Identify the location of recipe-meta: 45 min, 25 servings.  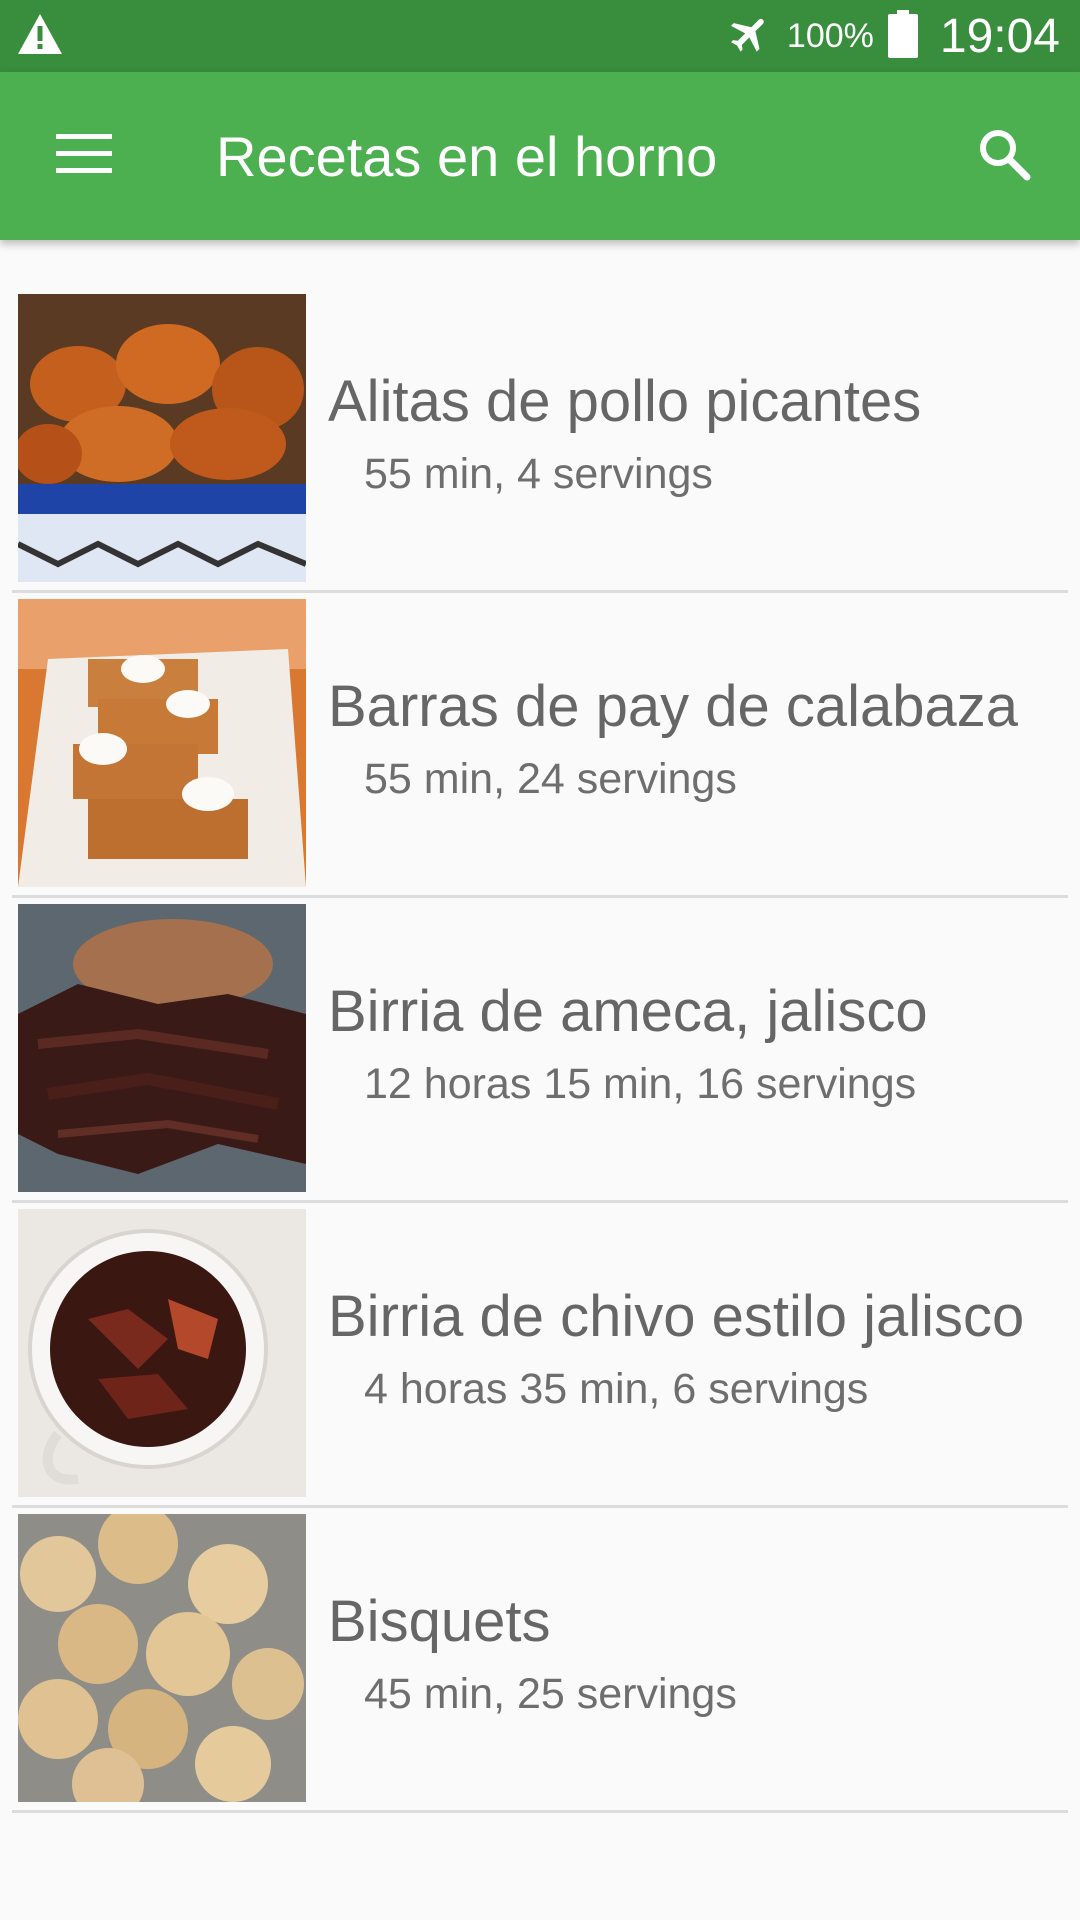
(550, 1694).